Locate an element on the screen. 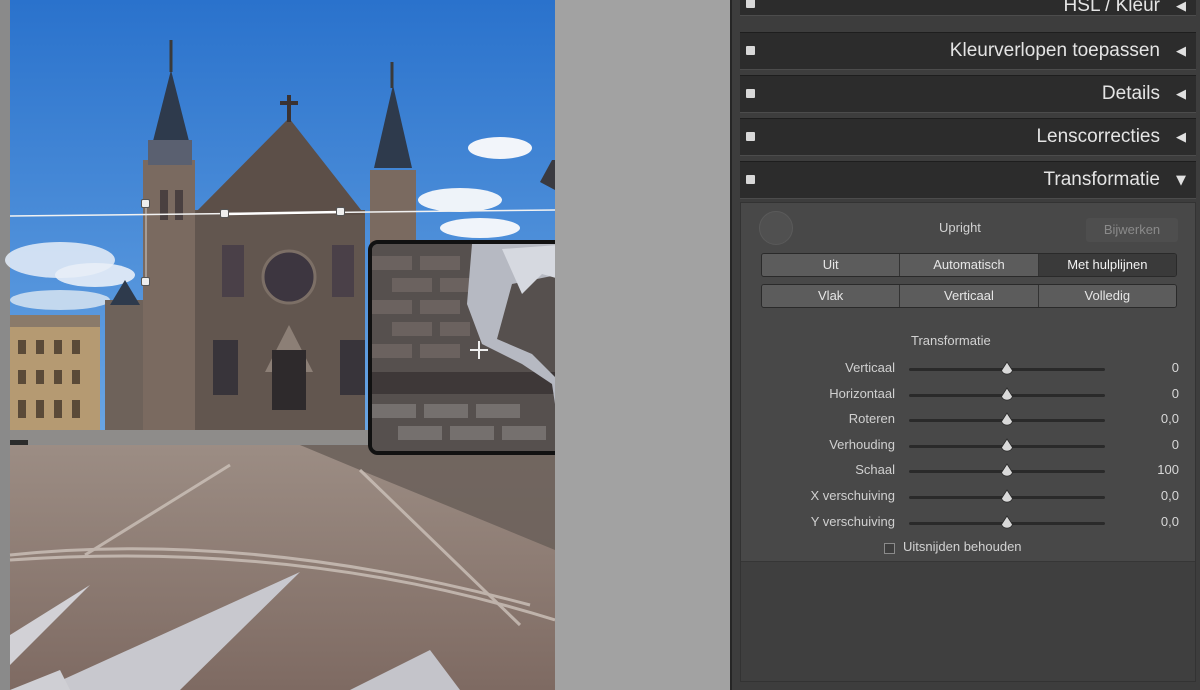  slider-label: X verschuiving is located at coordinates (852, 495).